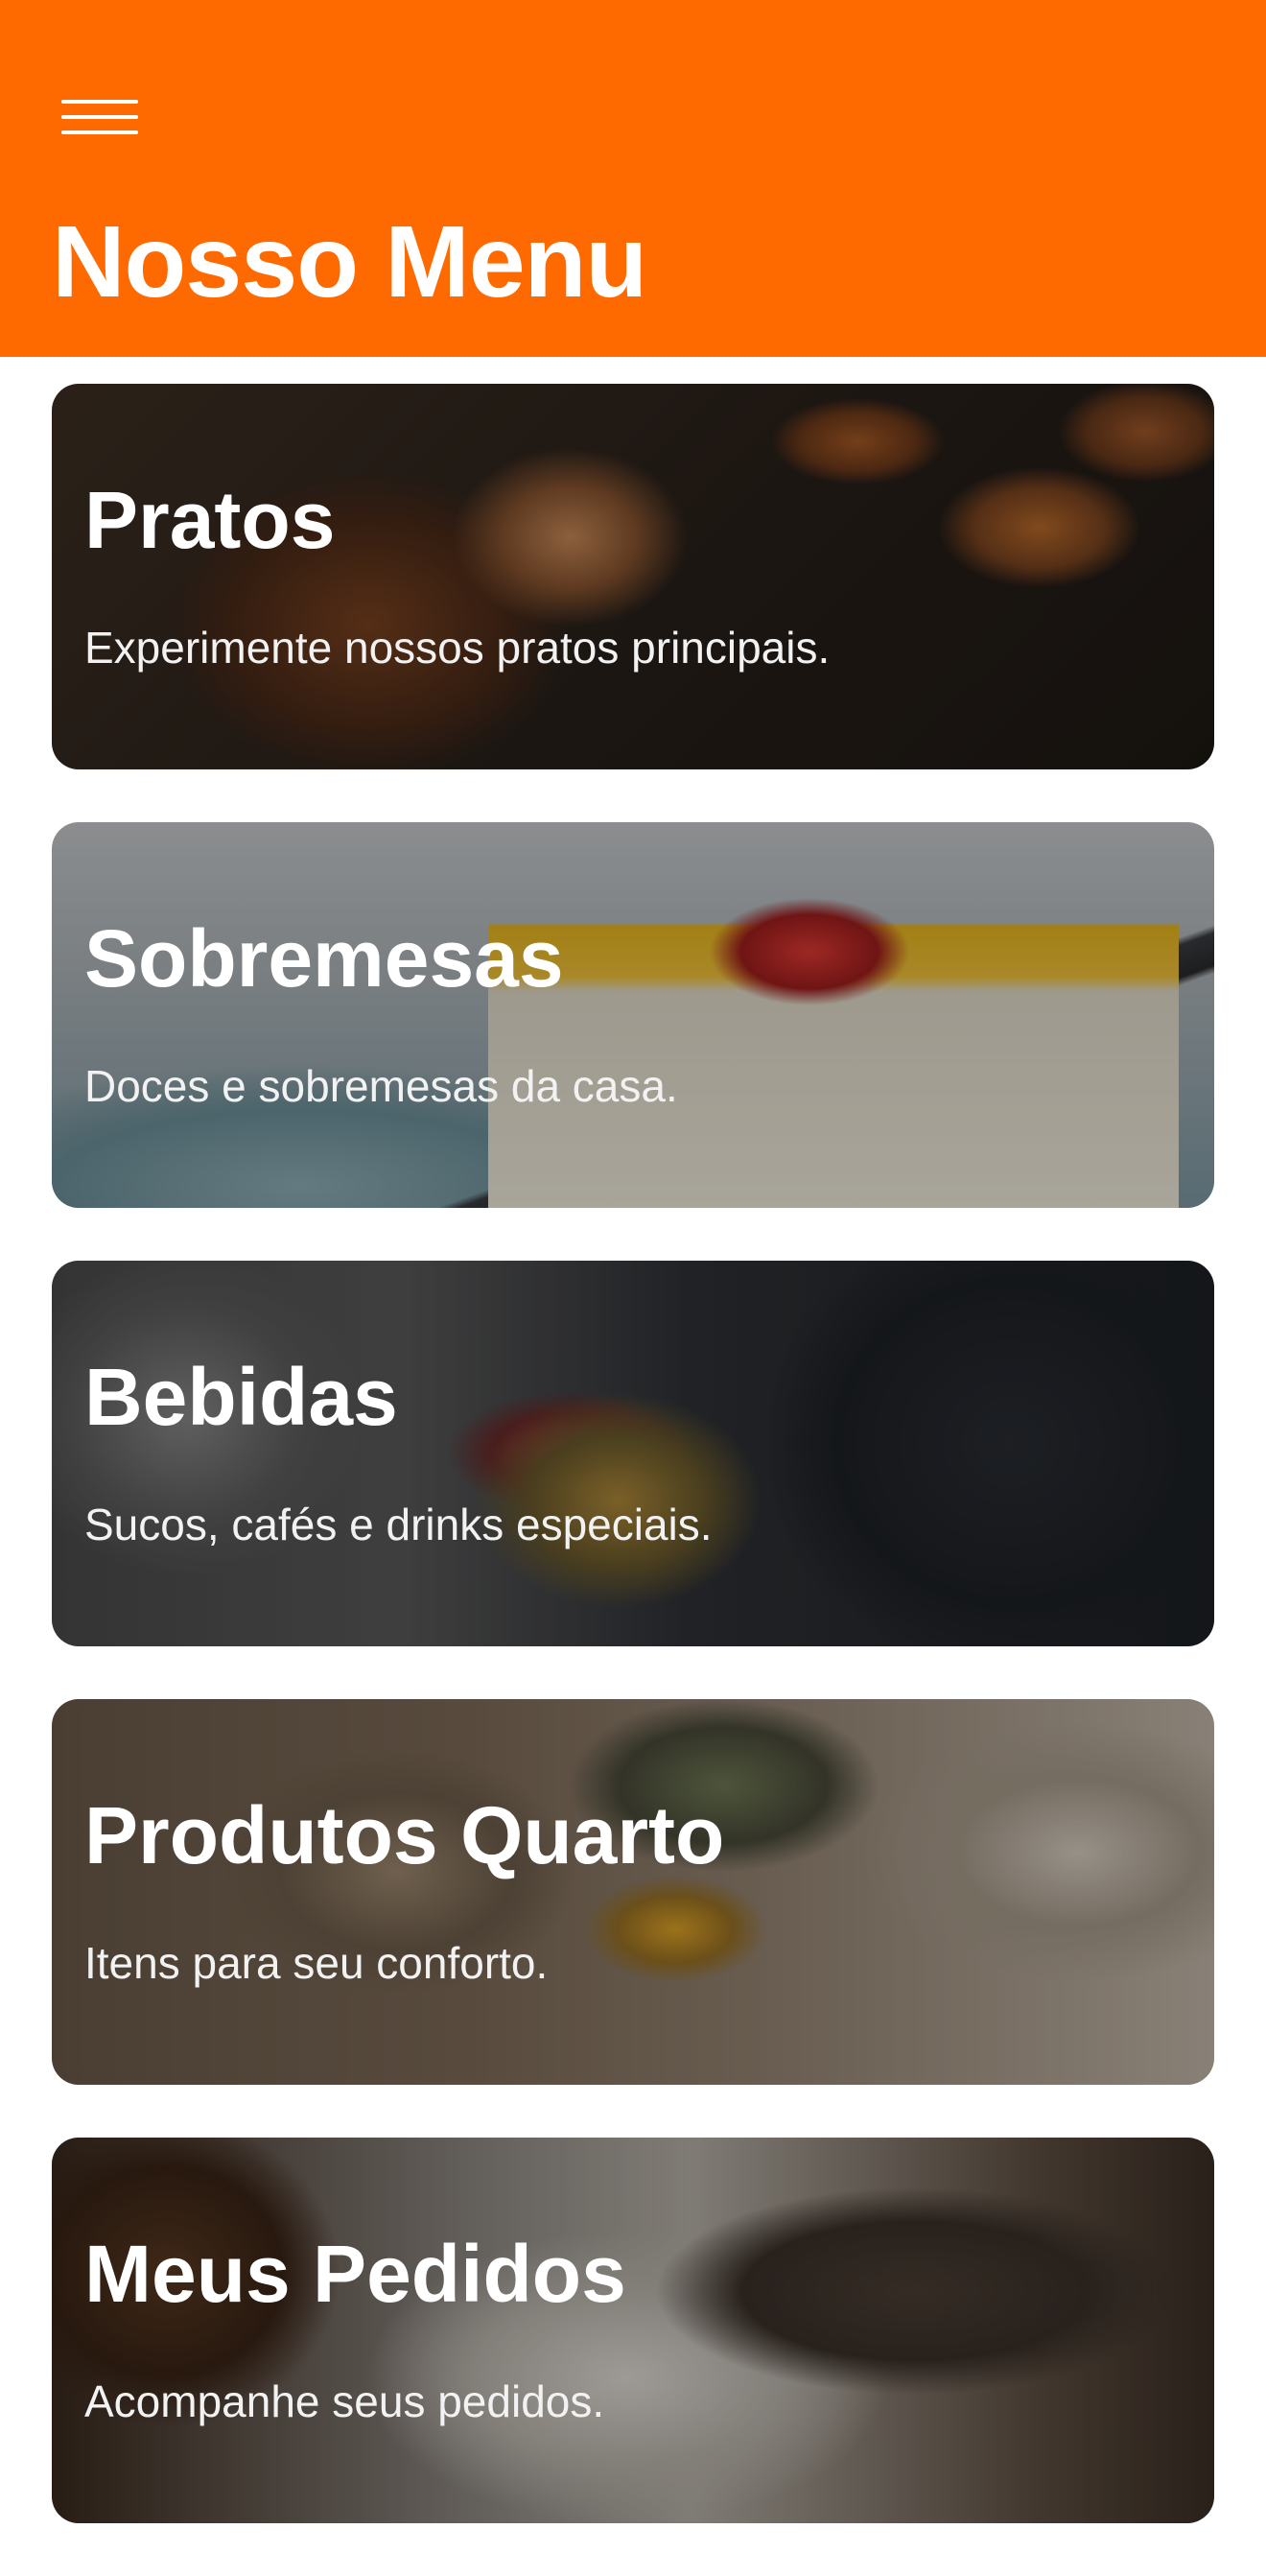  I want to click on card-title: Bebidas, so click(241, 1397).